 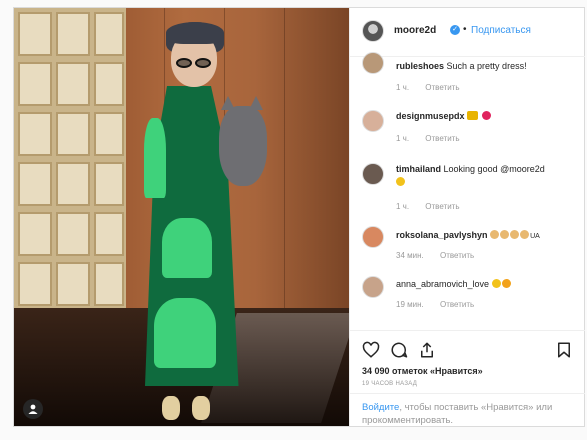 What do you see at coordinates (410, 304) in the screenshot?
I see `comment-time: 19 мин.` at bounding box center [410, 304].